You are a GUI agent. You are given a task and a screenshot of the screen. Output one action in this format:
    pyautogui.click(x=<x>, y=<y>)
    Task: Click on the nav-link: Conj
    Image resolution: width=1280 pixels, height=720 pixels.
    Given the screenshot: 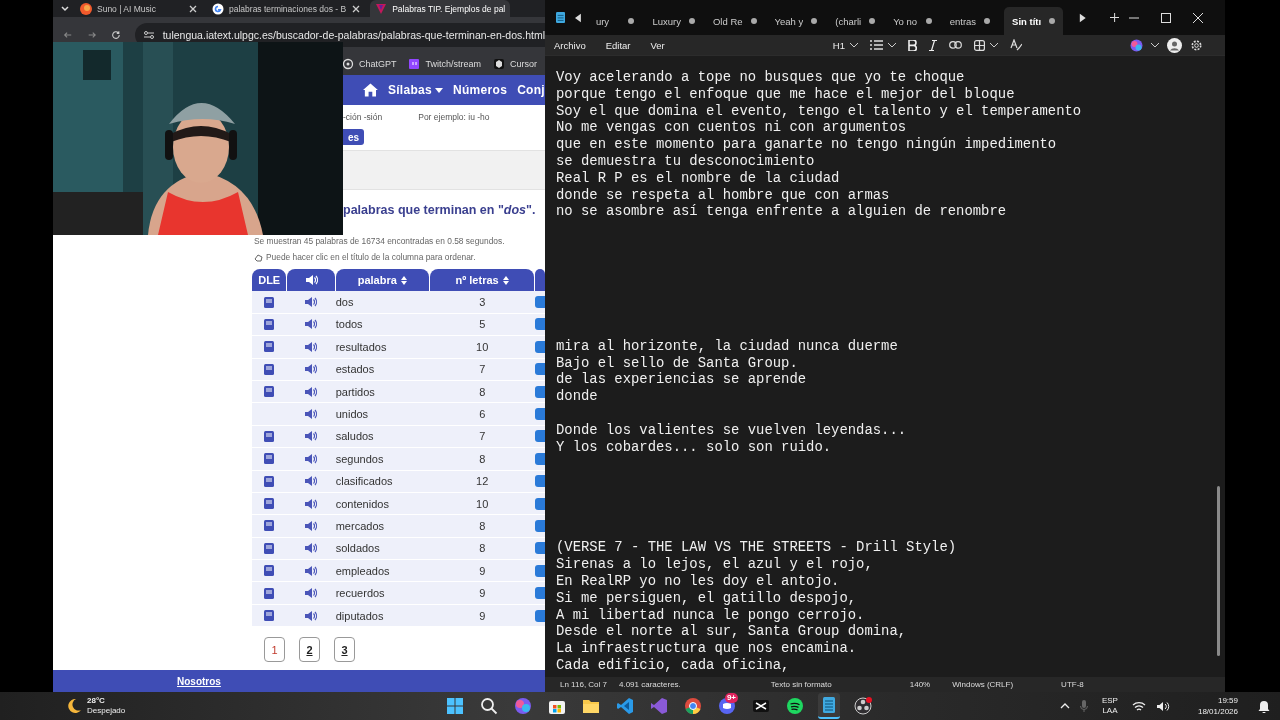 What is the action you would take?
    pyautogui.click(x=531, y=90)
    